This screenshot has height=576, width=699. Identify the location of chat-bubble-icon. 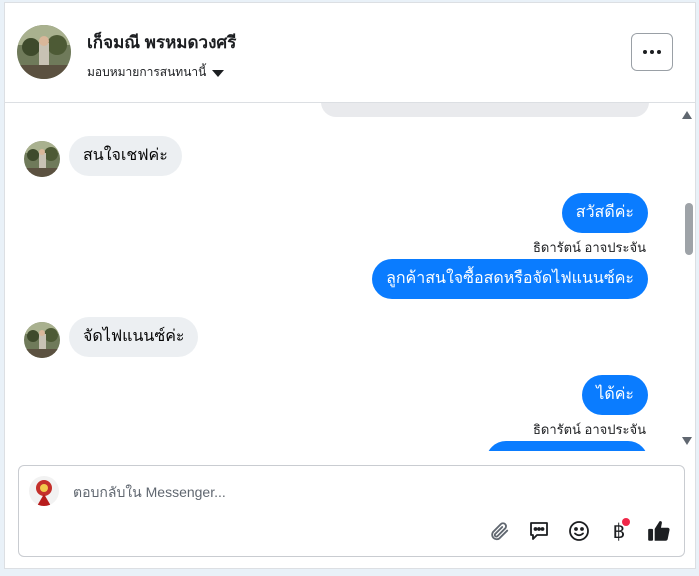
(539, 531).